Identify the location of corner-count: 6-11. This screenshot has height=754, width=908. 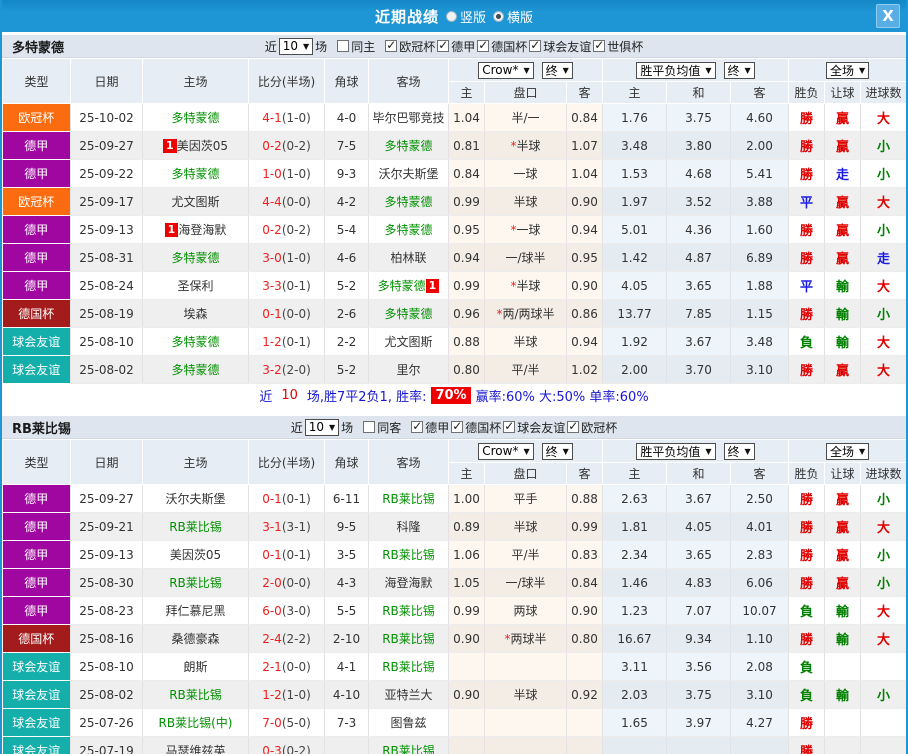
(346, 498).